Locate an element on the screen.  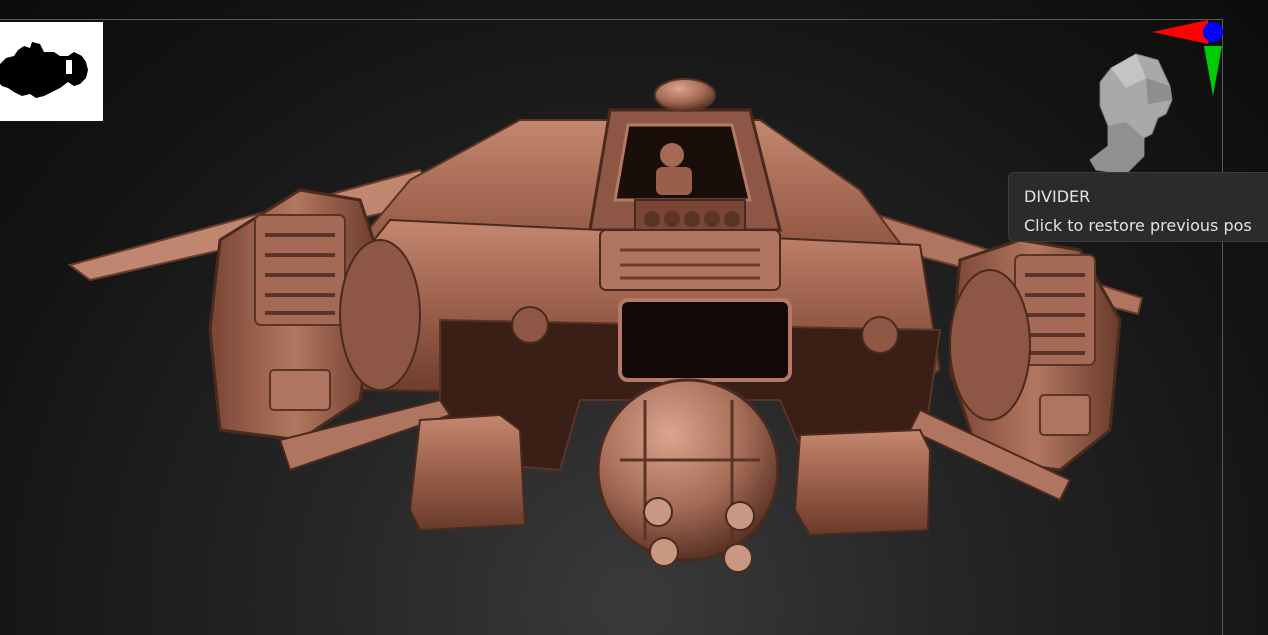
axis-gizmo-icon is located at coordinates (1188, 56).